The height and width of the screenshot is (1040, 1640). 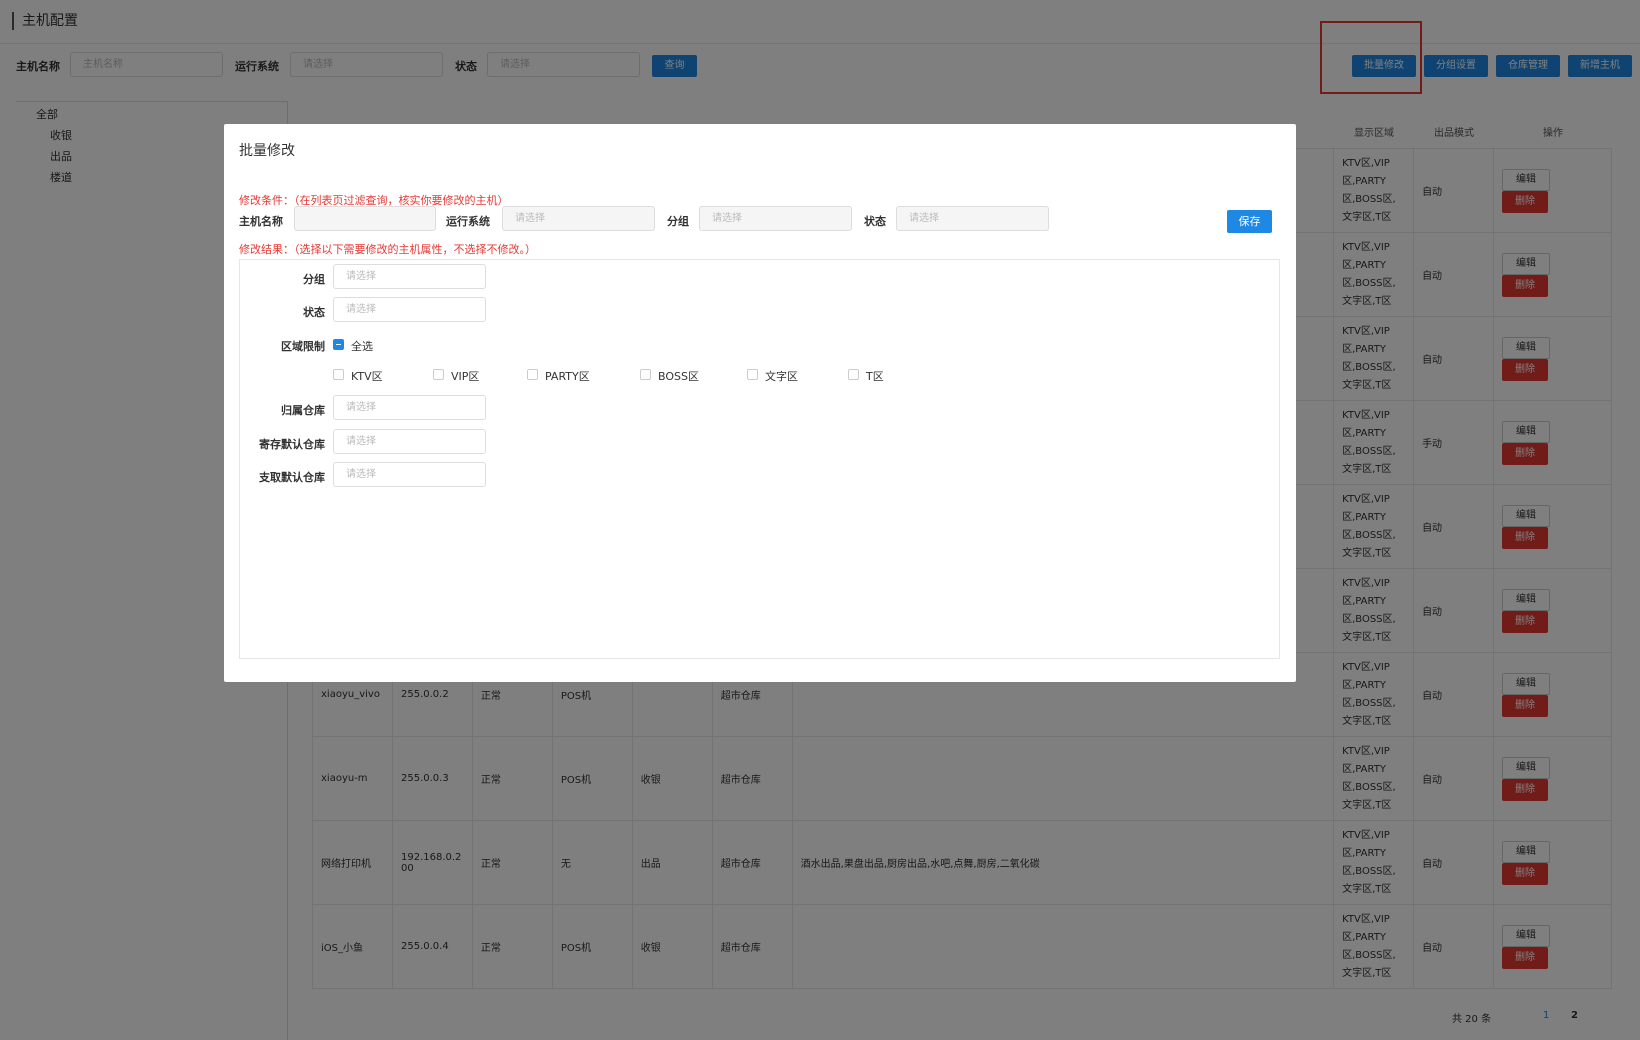 What do you see at coordinates (468, 221) in the screenshot?
I see `modal-os-label: 运行系统` at bounding box center [468, 221].